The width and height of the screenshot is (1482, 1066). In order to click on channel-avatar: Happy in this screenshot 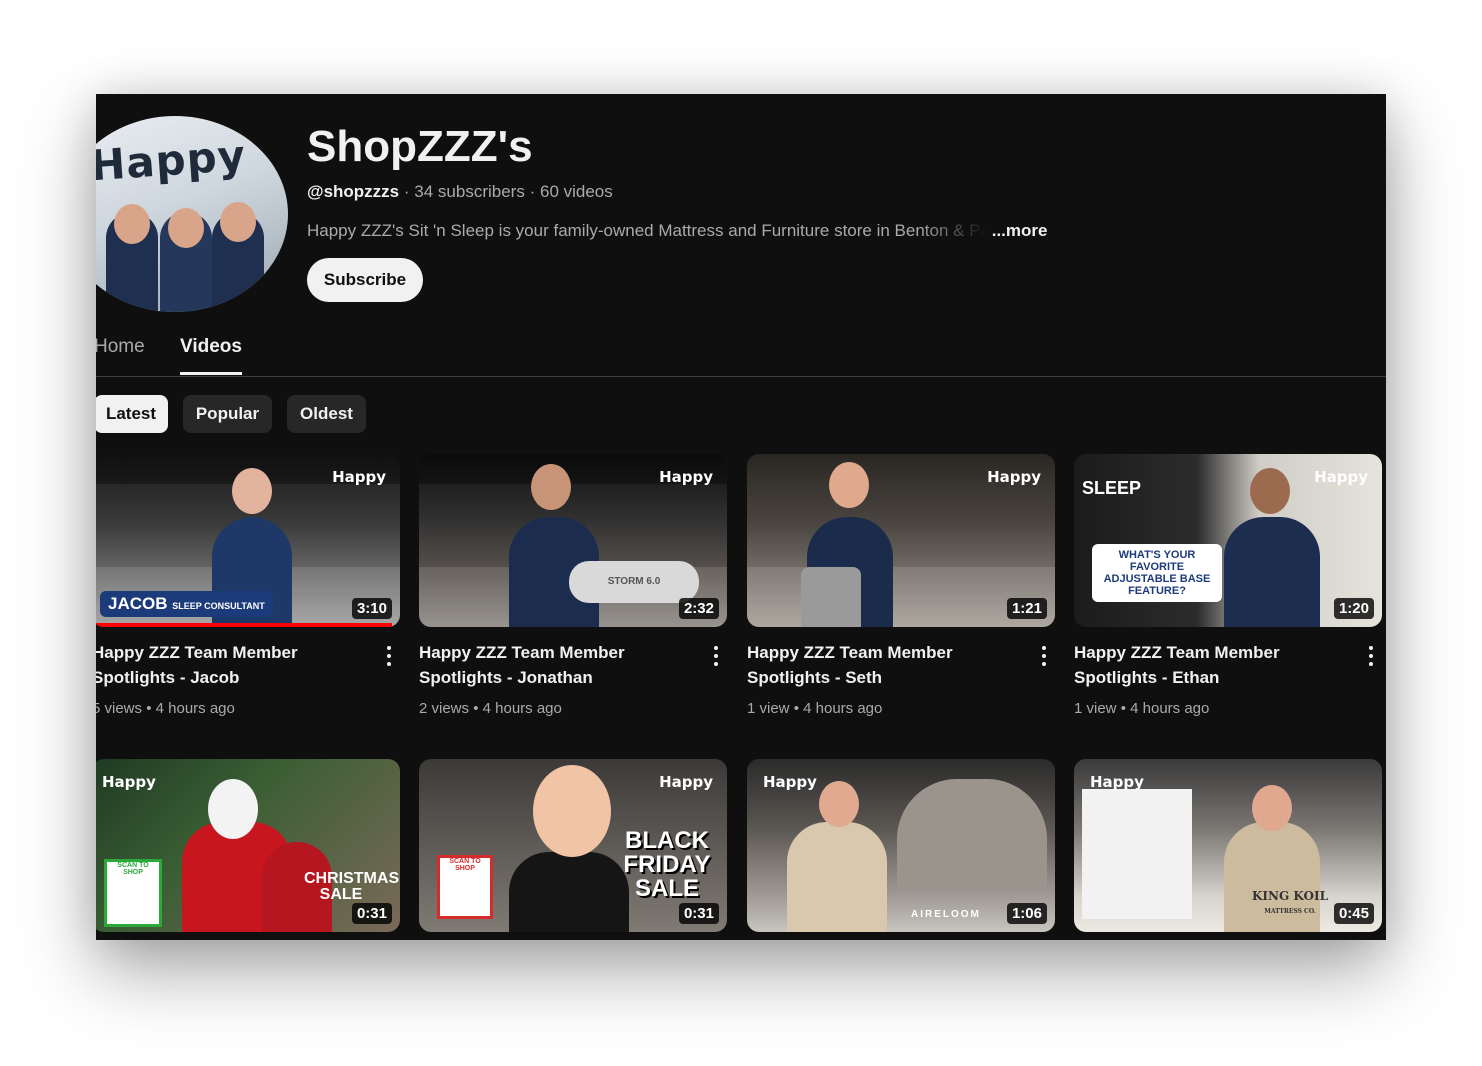, I will do `click(192, 214)`.